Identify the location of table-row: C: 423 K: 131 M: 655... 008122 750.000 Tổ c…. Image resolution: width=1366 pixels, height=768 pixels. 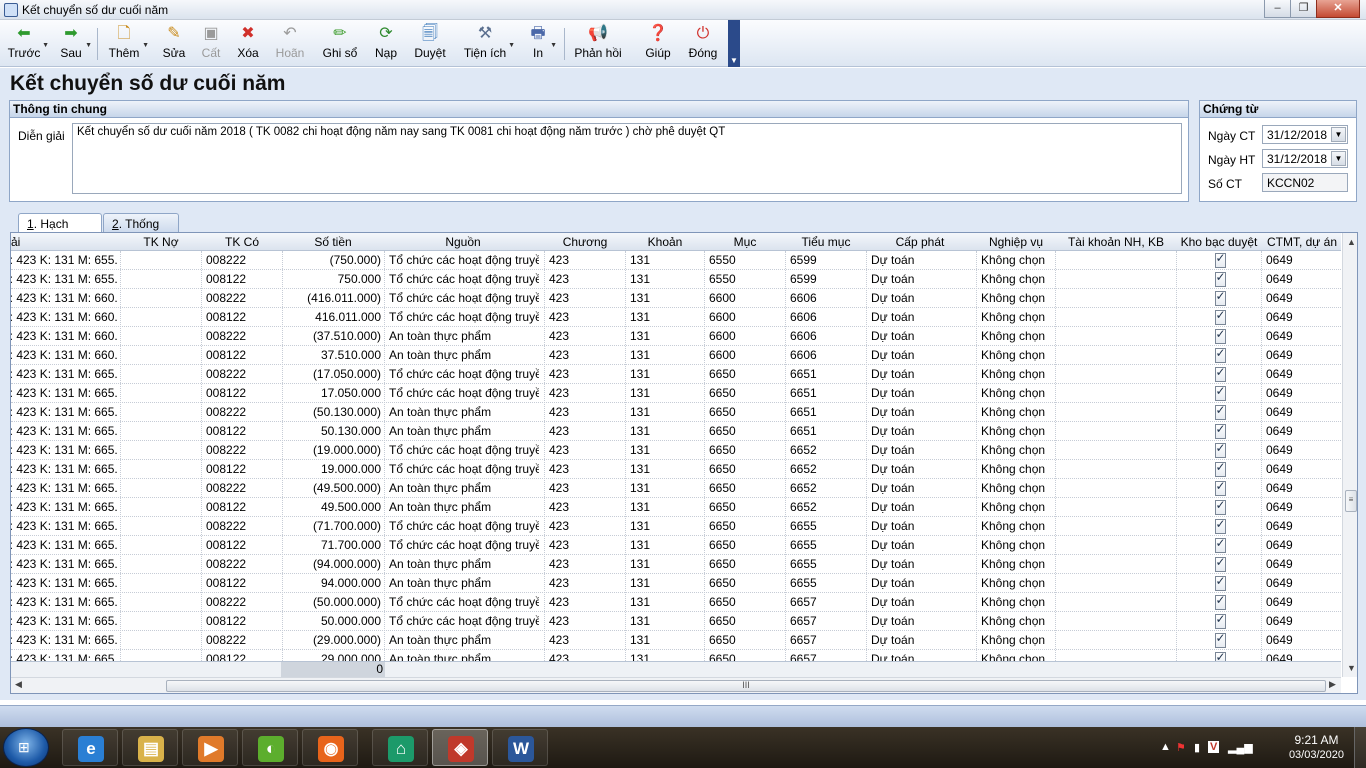
(676, 279).